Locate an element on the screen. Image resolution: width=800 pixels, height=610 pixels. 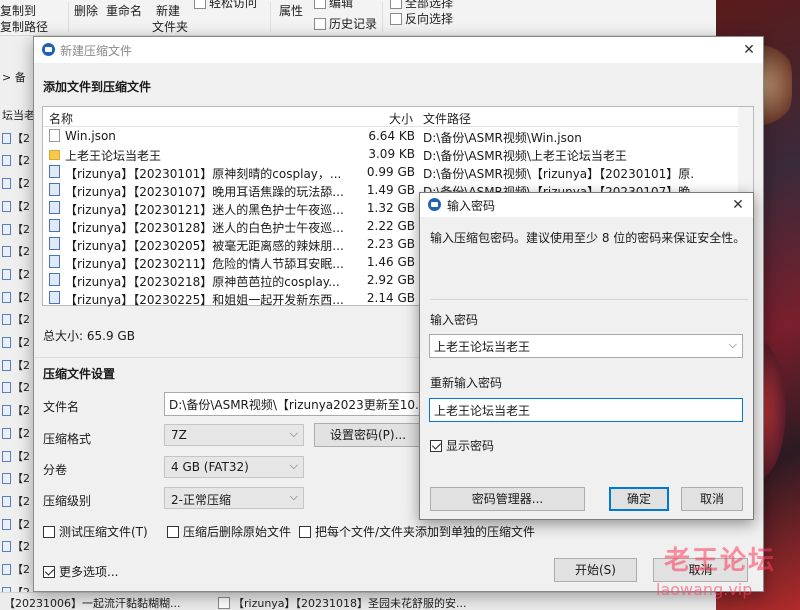
file-size: 2.23 GB is located at coordinates (390, 244).